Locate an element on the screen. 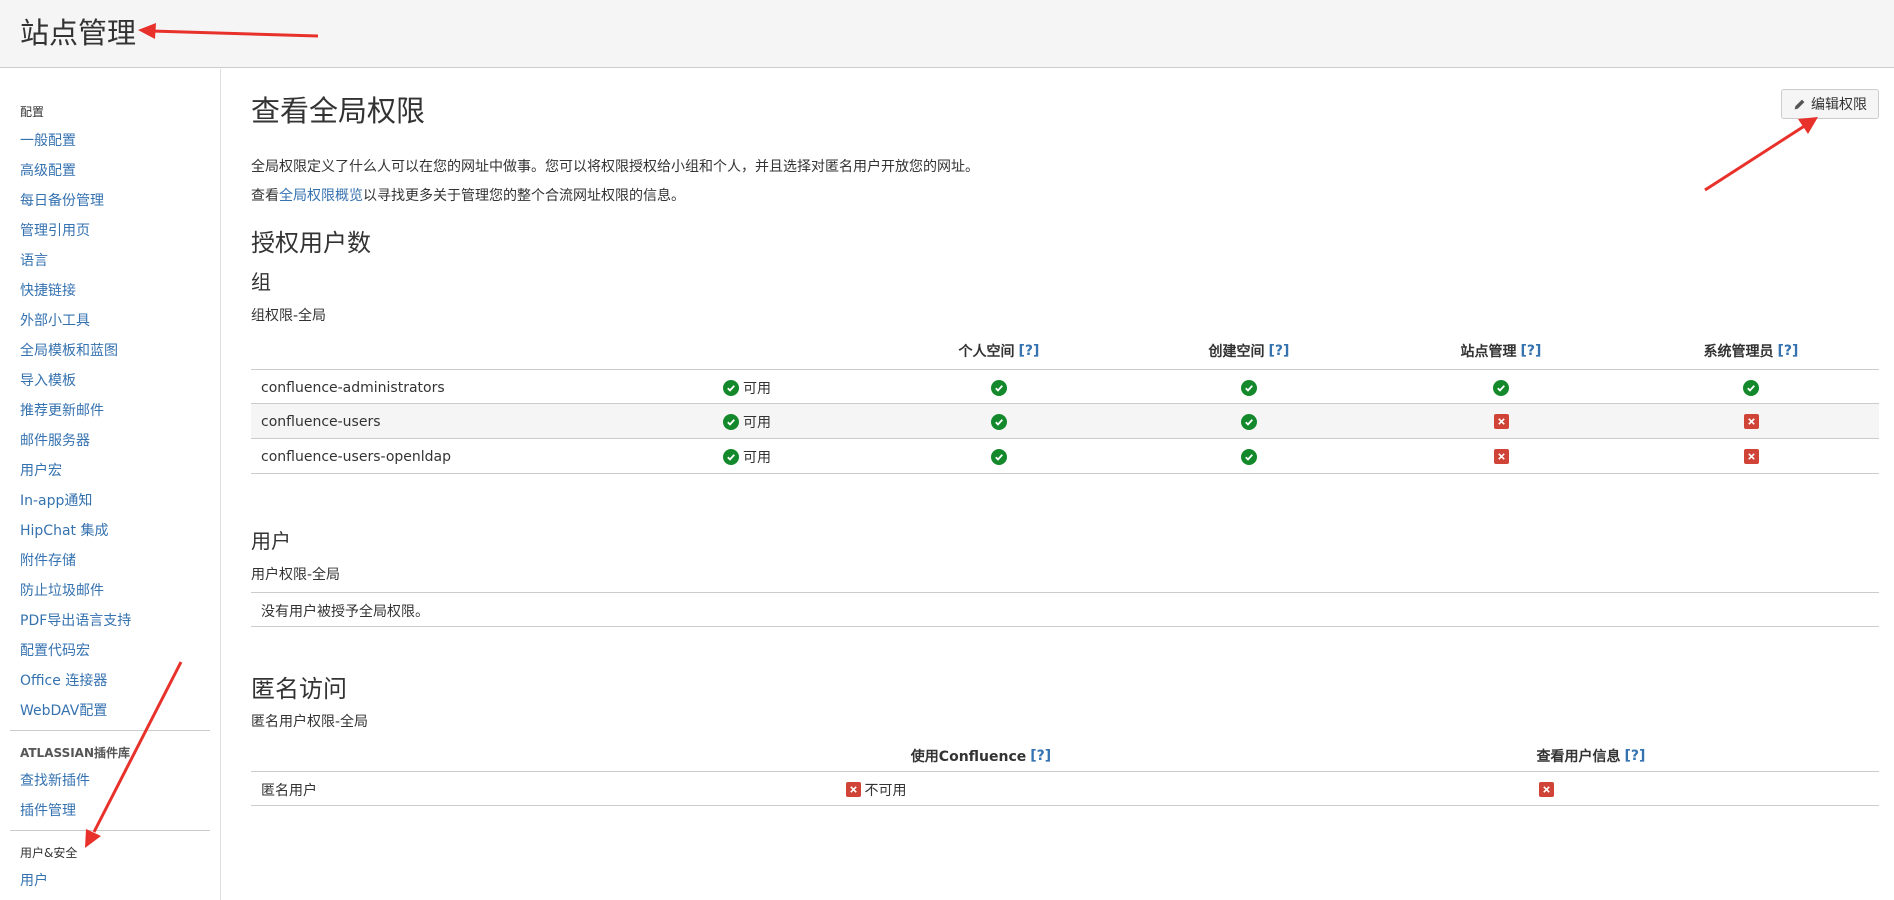 This screenshot has height=900, width=1894. anonymous-view-status is located at coordinates (1546, 789).